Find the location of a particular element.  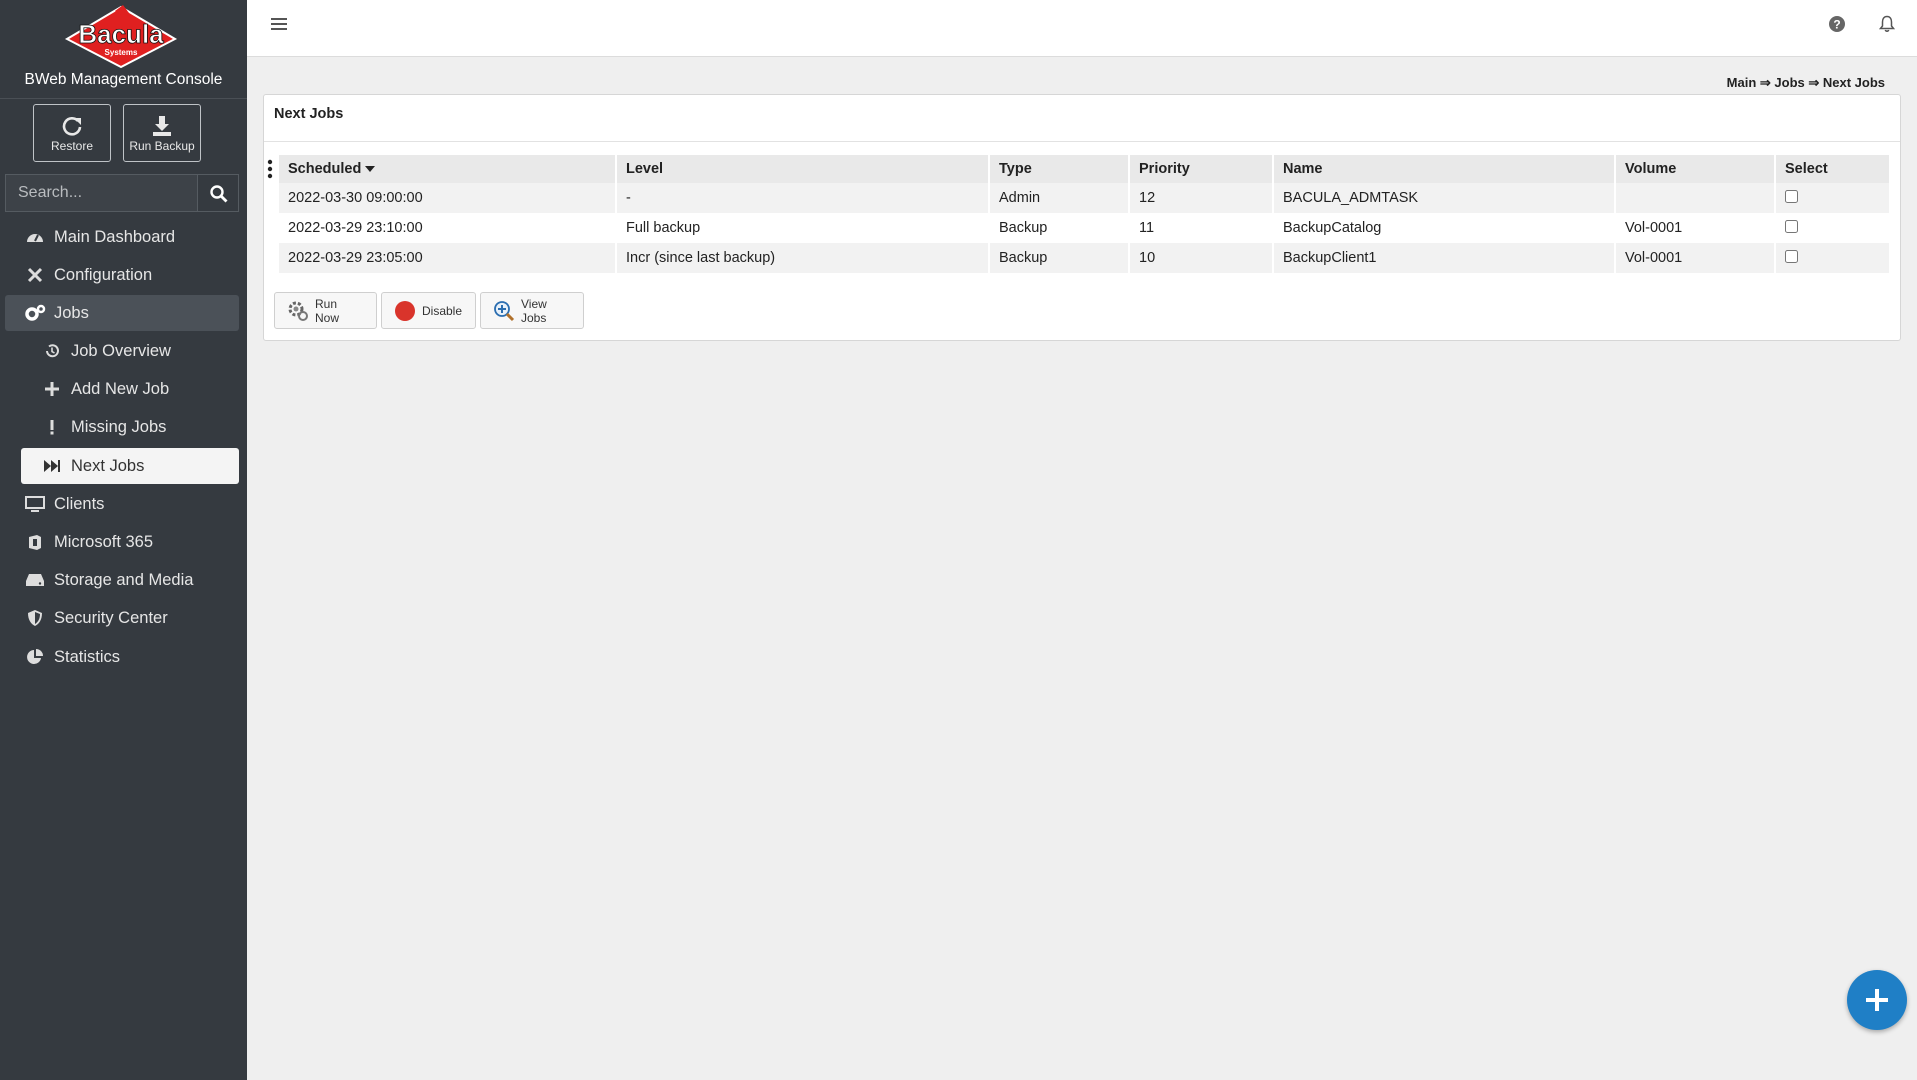

card-title: Next Jobs is located at coordinates (309, 114).